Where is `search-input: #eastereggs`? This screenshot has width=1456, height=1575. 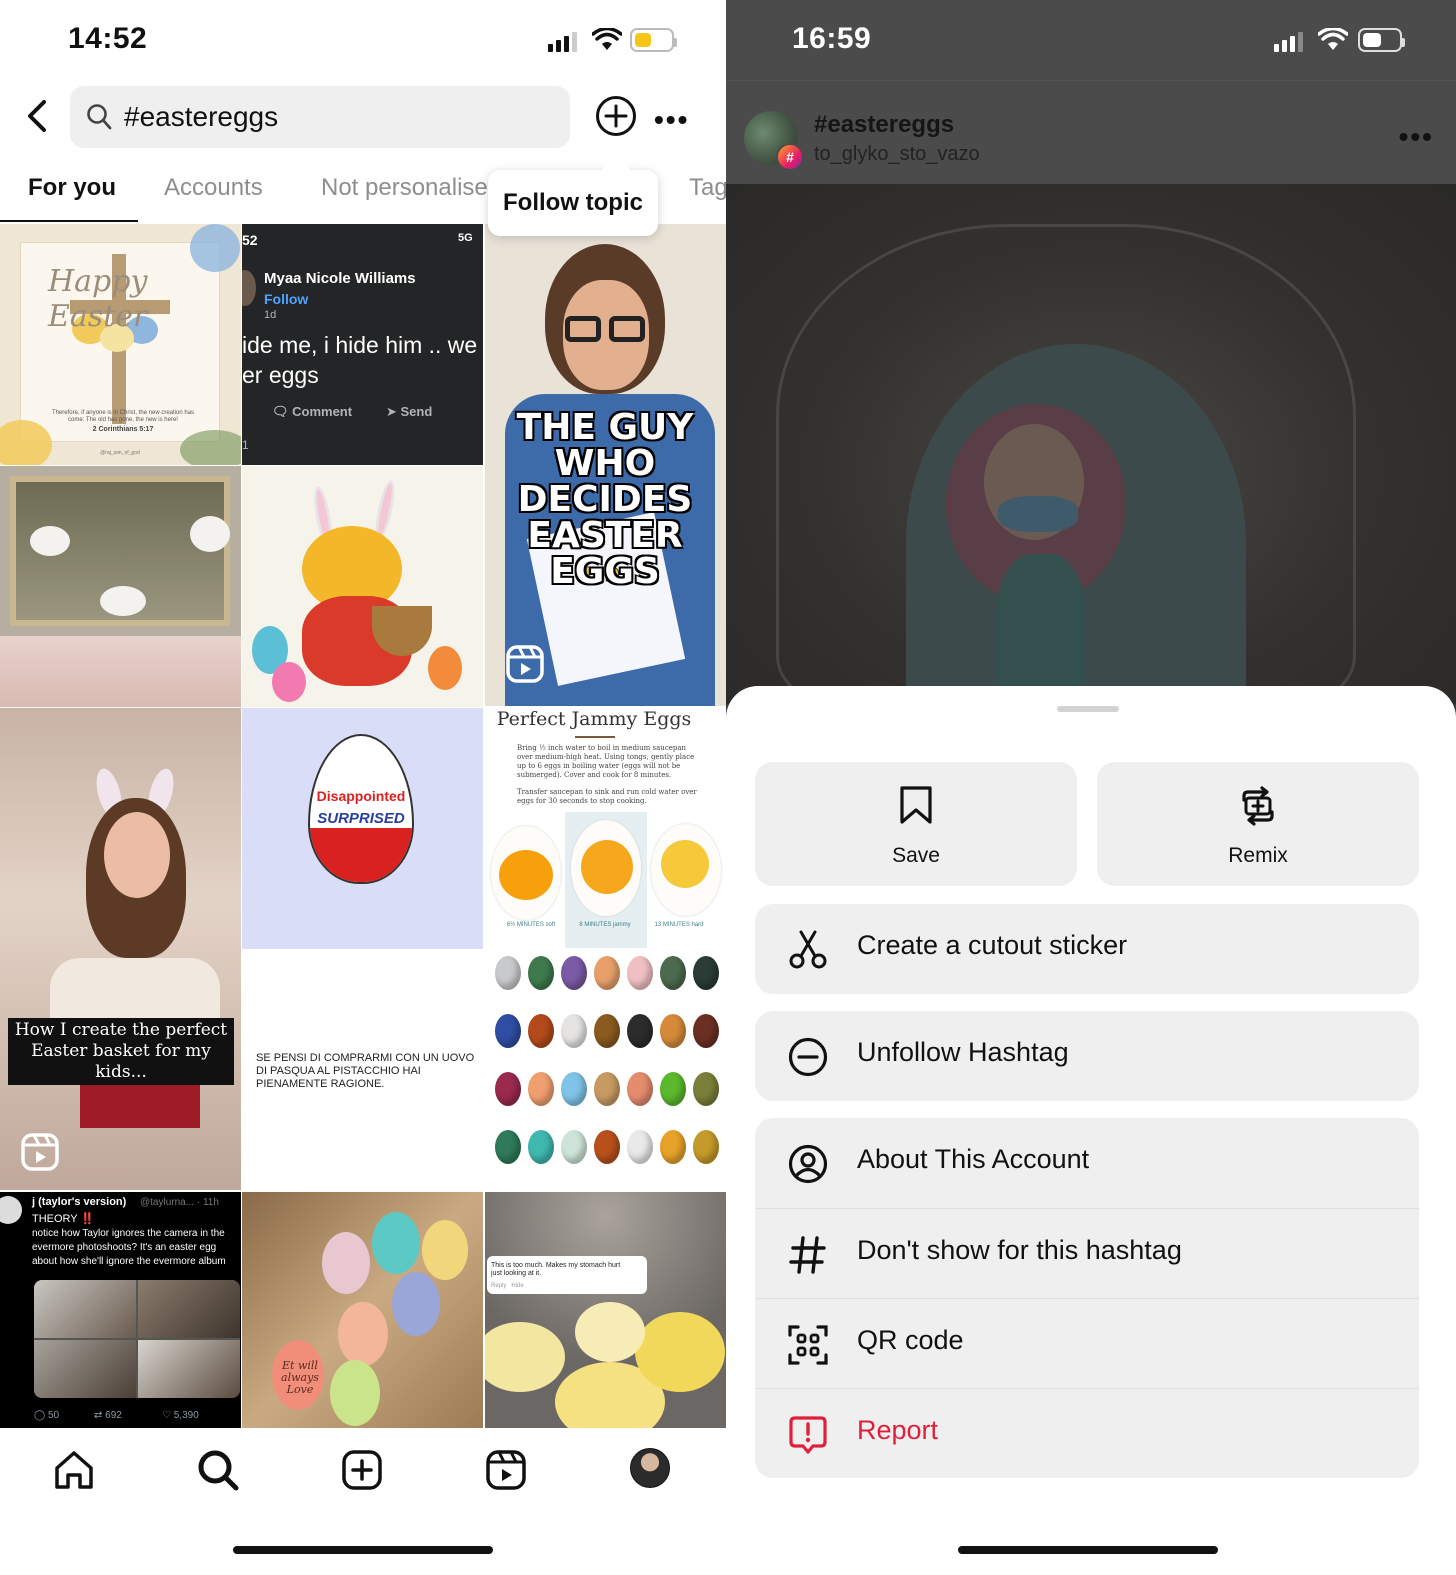 search-input: #eastereggs is located at coordinates (320, 117).